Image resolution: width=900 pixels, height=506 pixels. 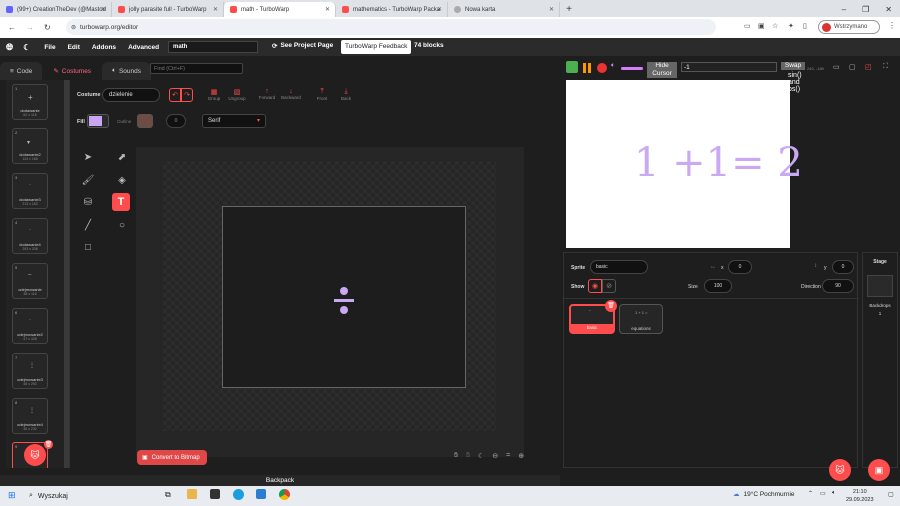 I want to click on window-mode-icon: ◰, so click(x=868, y=67).